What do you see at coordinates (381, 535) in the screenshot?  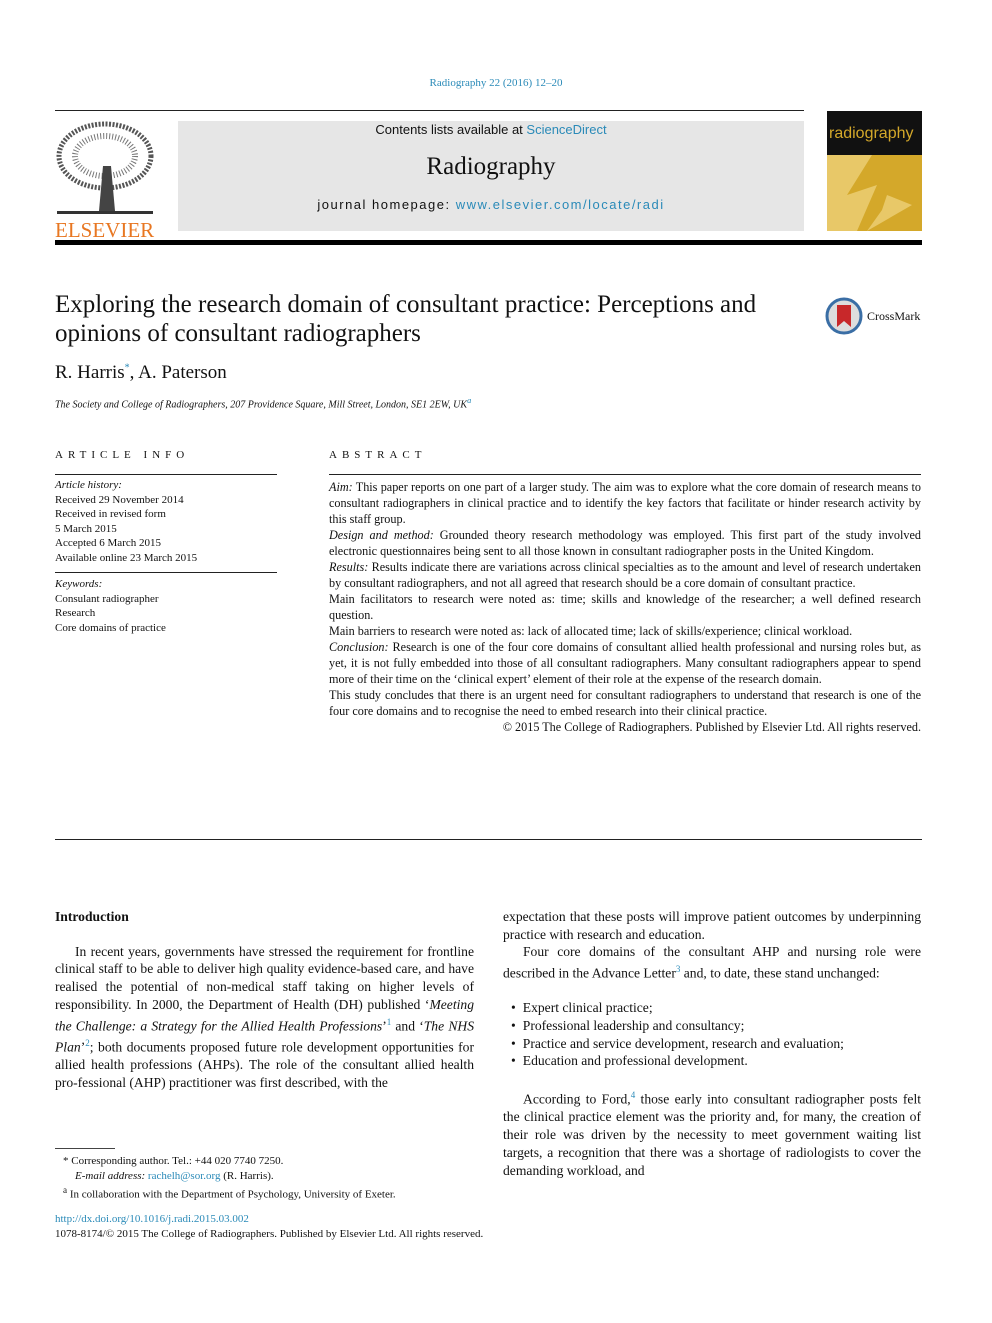 I see `abstract-label: Design and method:` at bounding box center [381, 535].